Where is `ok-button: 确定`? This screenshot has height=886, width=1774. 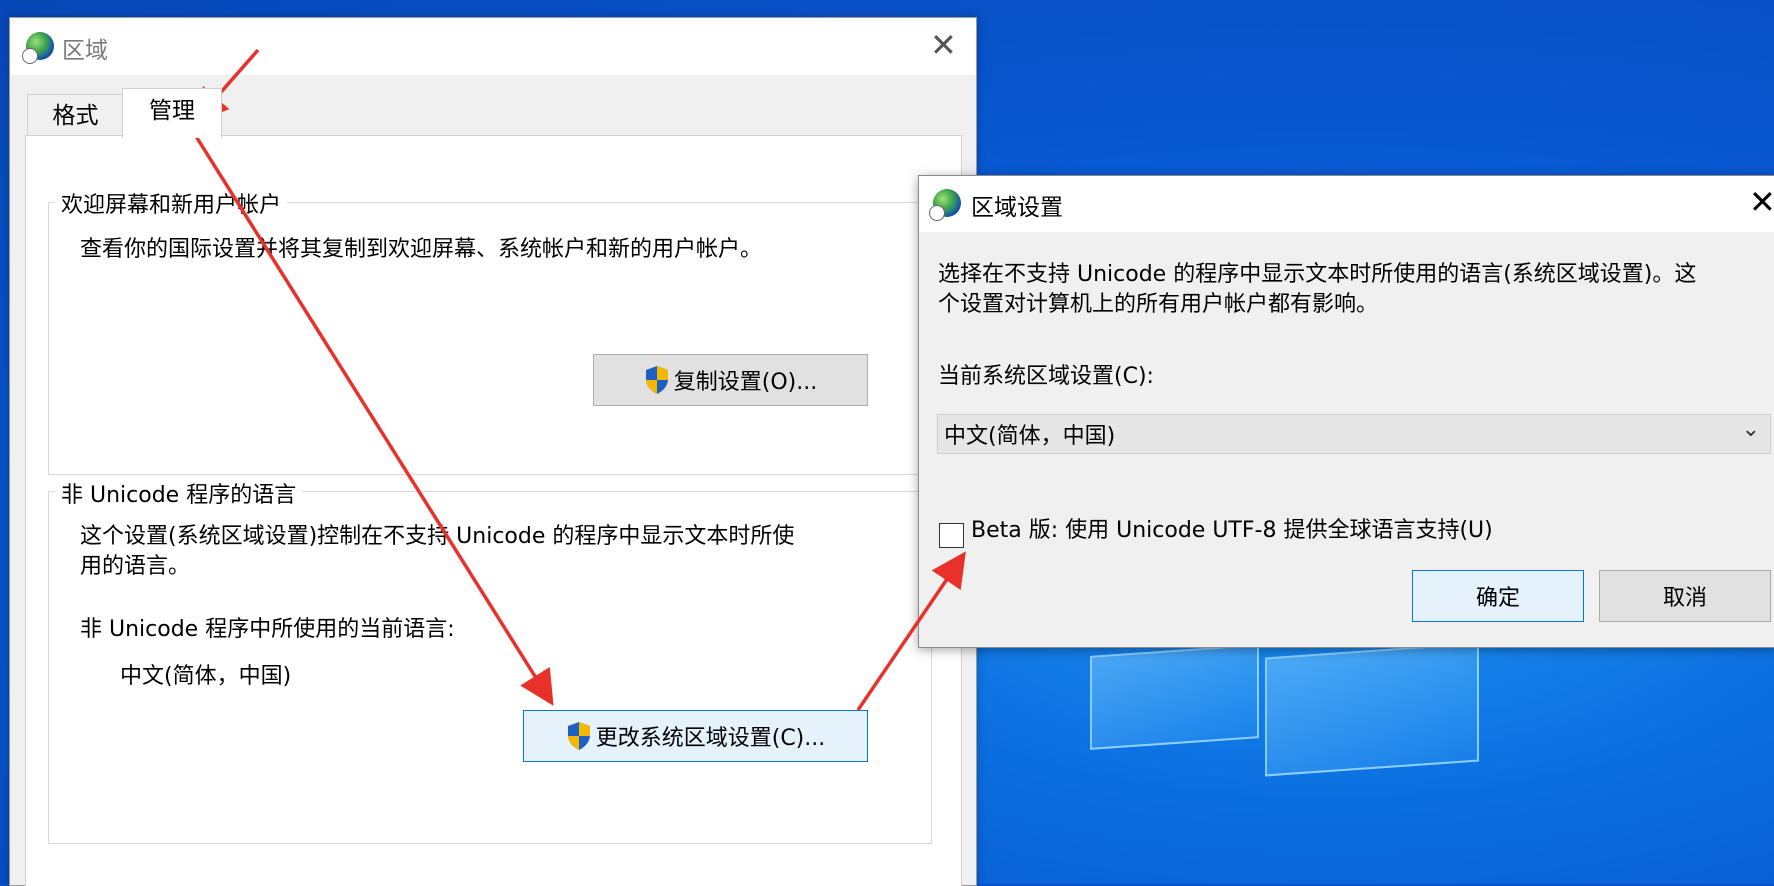 ok-button: 确定 is located at coordinates (1498, 596).